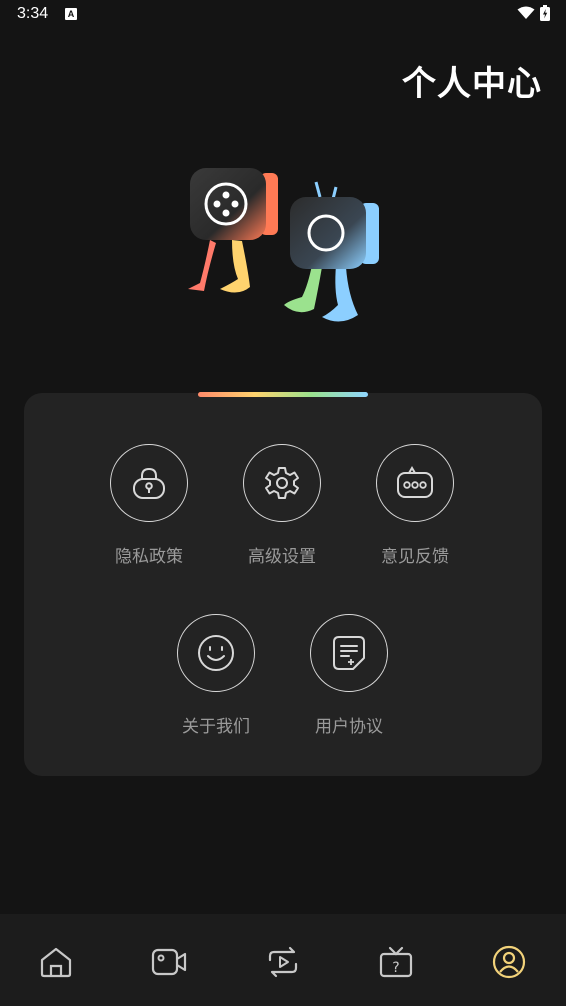  I want to click on wifi-icon, so click(526, 12).